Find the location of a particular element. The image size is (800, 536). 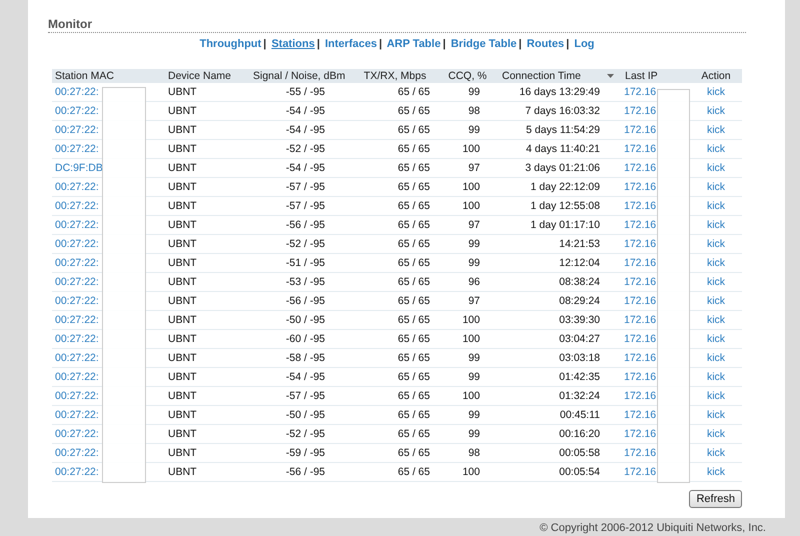

nav-link: Throughput is located at coordinates (231, 44).